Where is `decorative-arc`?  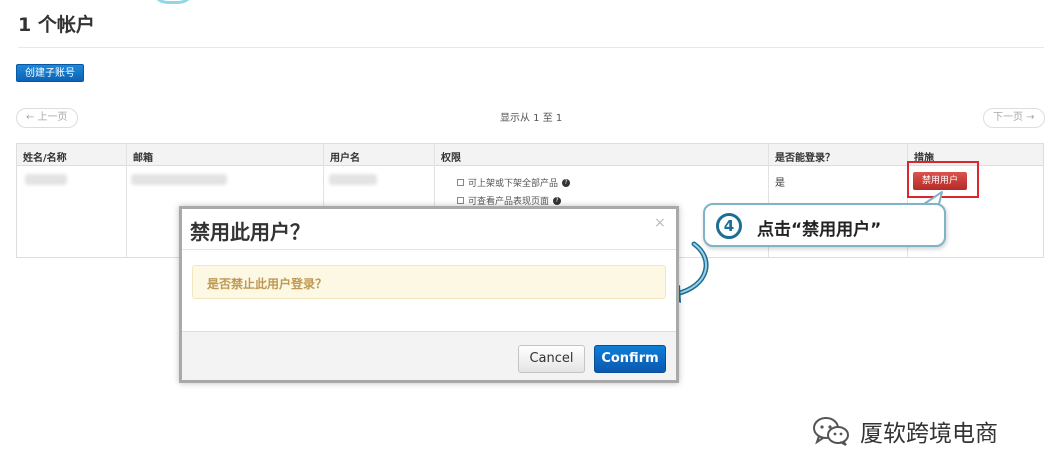
decorative-arc is located at coordinates (173, 2).